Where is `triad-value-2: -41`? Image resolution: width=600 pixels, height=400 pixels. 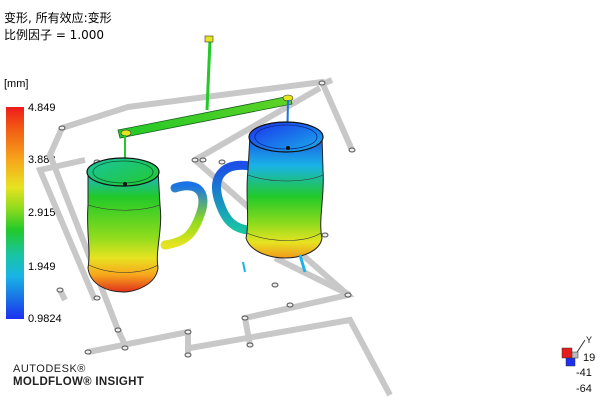 triad-value-2: -41 is located at coordinates (584, 373).